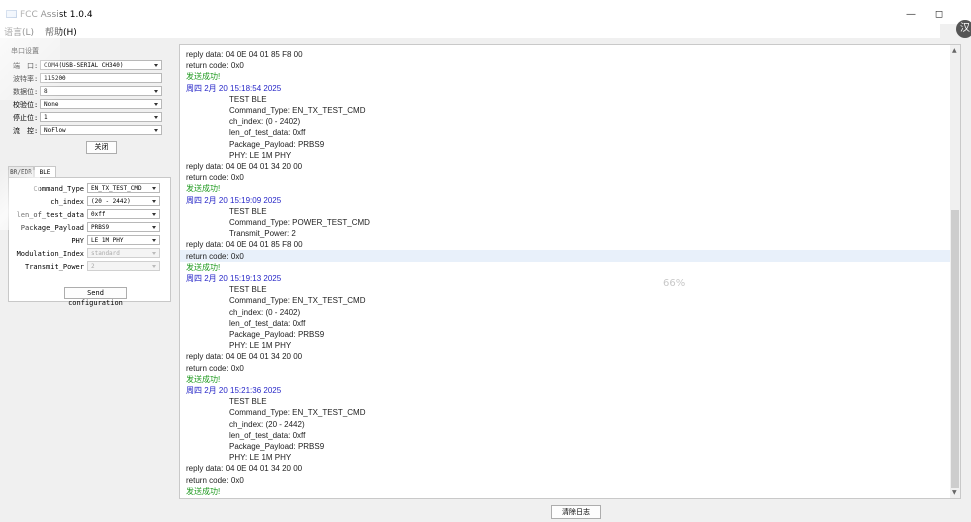 Image resolution: width=971 pixels, height=522 pixels. What do you see at coordinates (234, 88) in the screenshot?
I see `log-line: 周四 2月 20 15:18:54 2025` at bounding box center [234, 88].